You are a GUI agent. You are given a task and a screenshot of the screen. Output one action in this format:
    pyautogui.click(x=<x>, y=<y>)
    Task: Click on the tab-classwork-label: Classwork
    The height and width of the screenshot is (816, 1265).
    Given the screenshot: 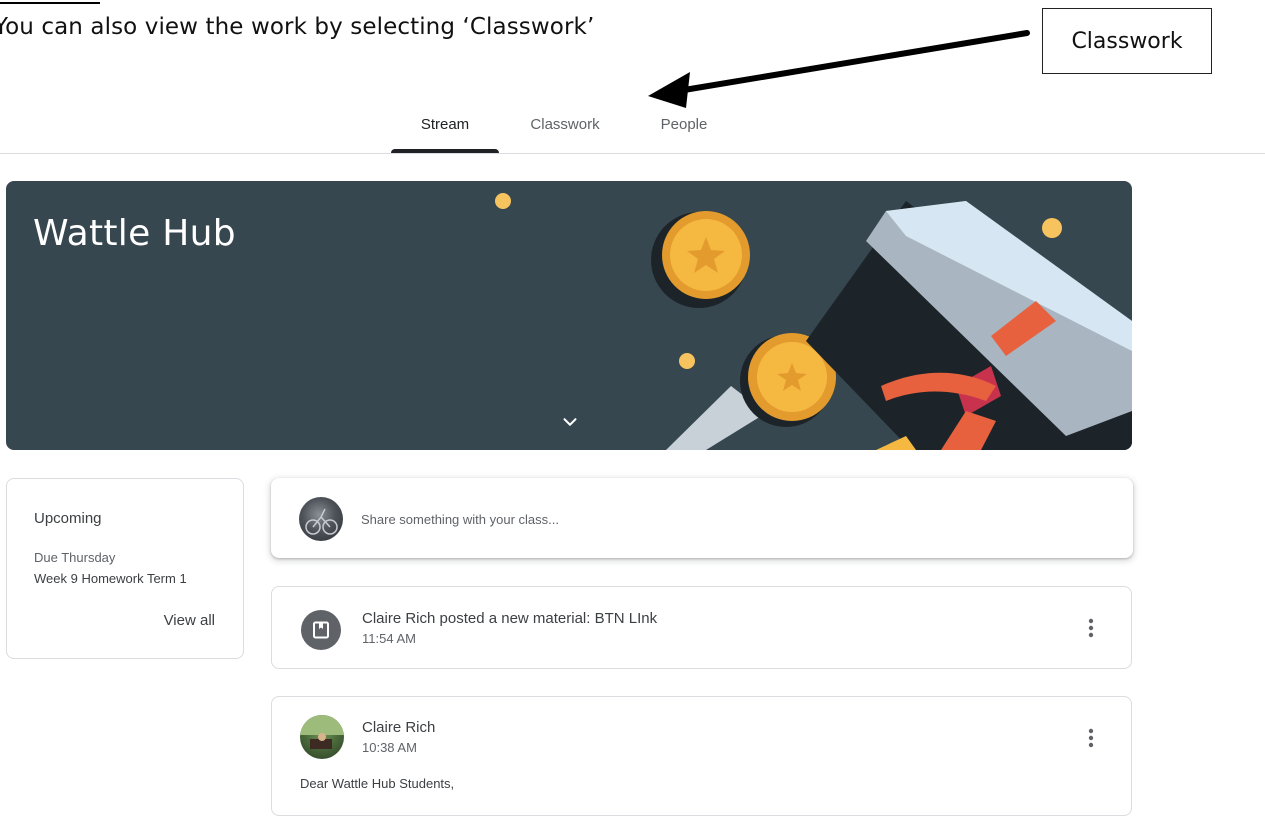 What is the action you would take?
    pyautogui.click(x=565, y=124)
    